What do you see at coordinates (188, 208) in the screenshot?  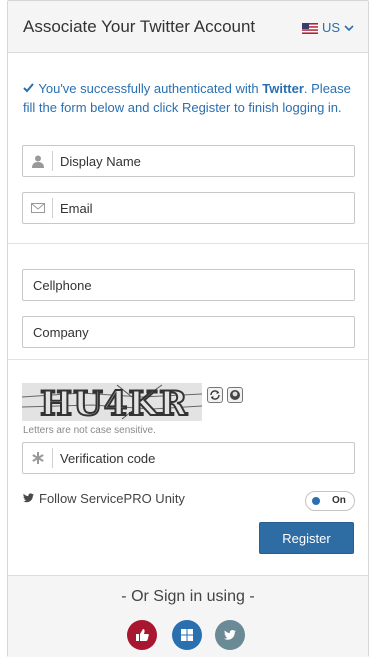 I see `email-field: Email` at bounding box center [188, 208].